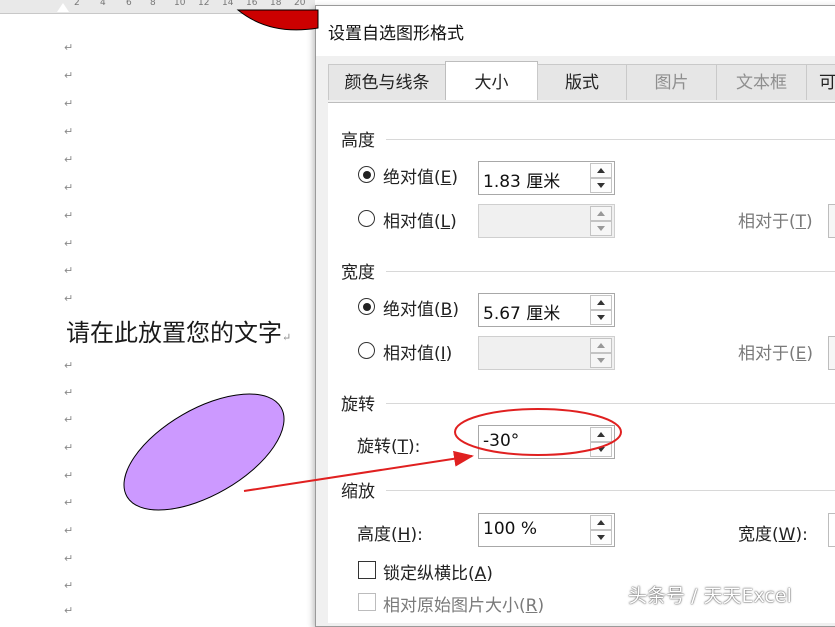 Image resolution: width=835 pixels, height=627 pixels. What do you see at coordinates (575, 31) in the screenshot?
I see `dialog-titlebar: 设置自选图形格式` at bounding box center [575, 31].